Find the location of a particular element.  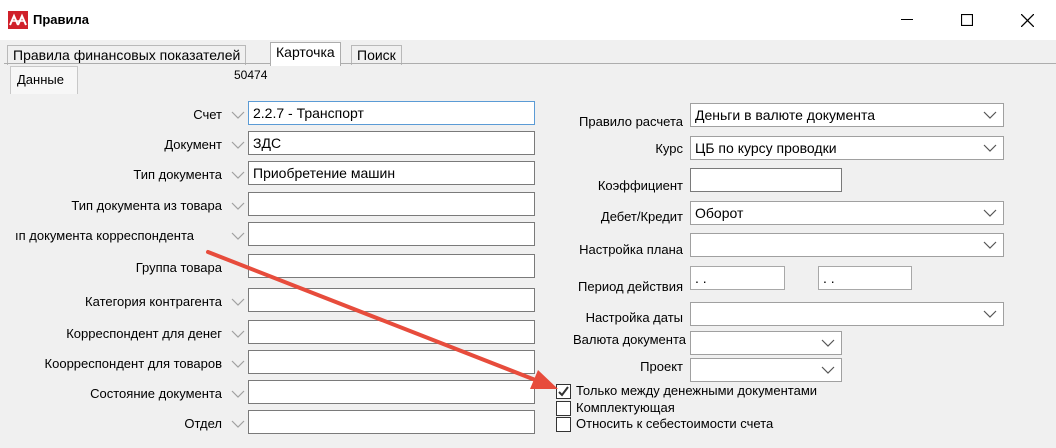

cost-allocation-checkbox is located at coordinates (563, 424).